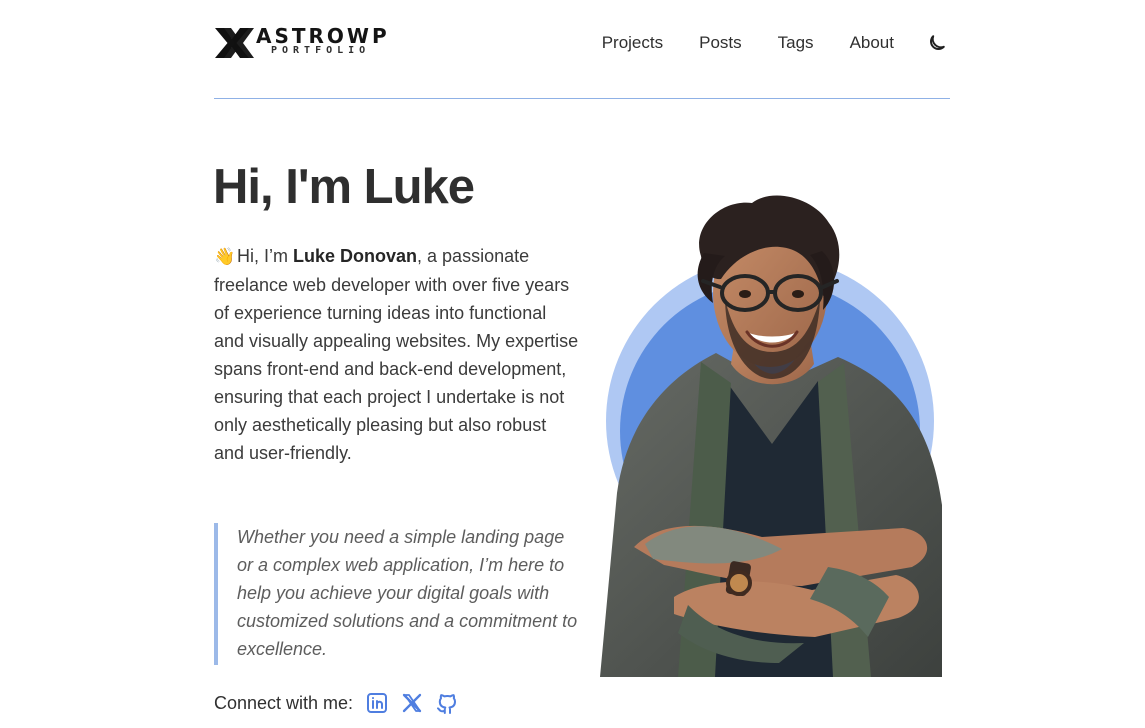 This screenshot has height=728, width=1145. I want to click on waving-hand-icon: 👋, so click(225, 256).